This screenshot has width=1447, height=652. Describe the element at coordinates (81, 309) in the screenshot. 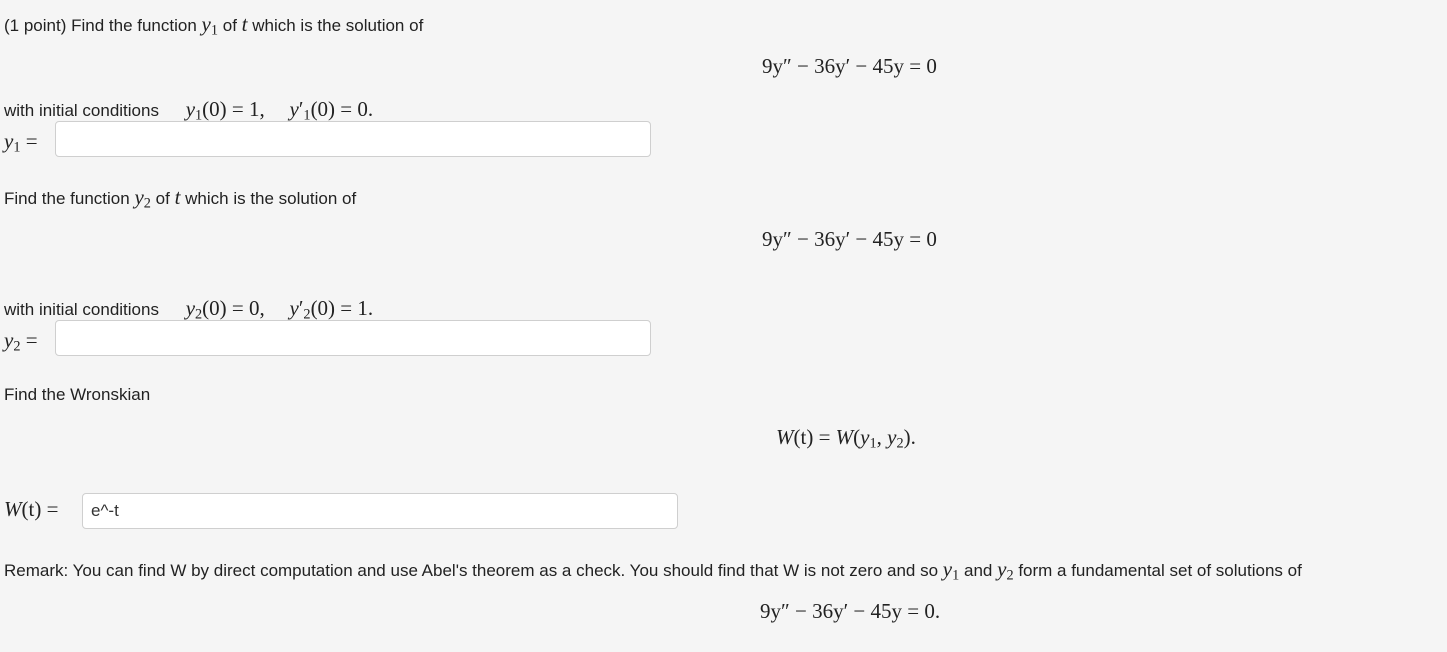

I see `initial-label-2: with initial conditions` at that location.